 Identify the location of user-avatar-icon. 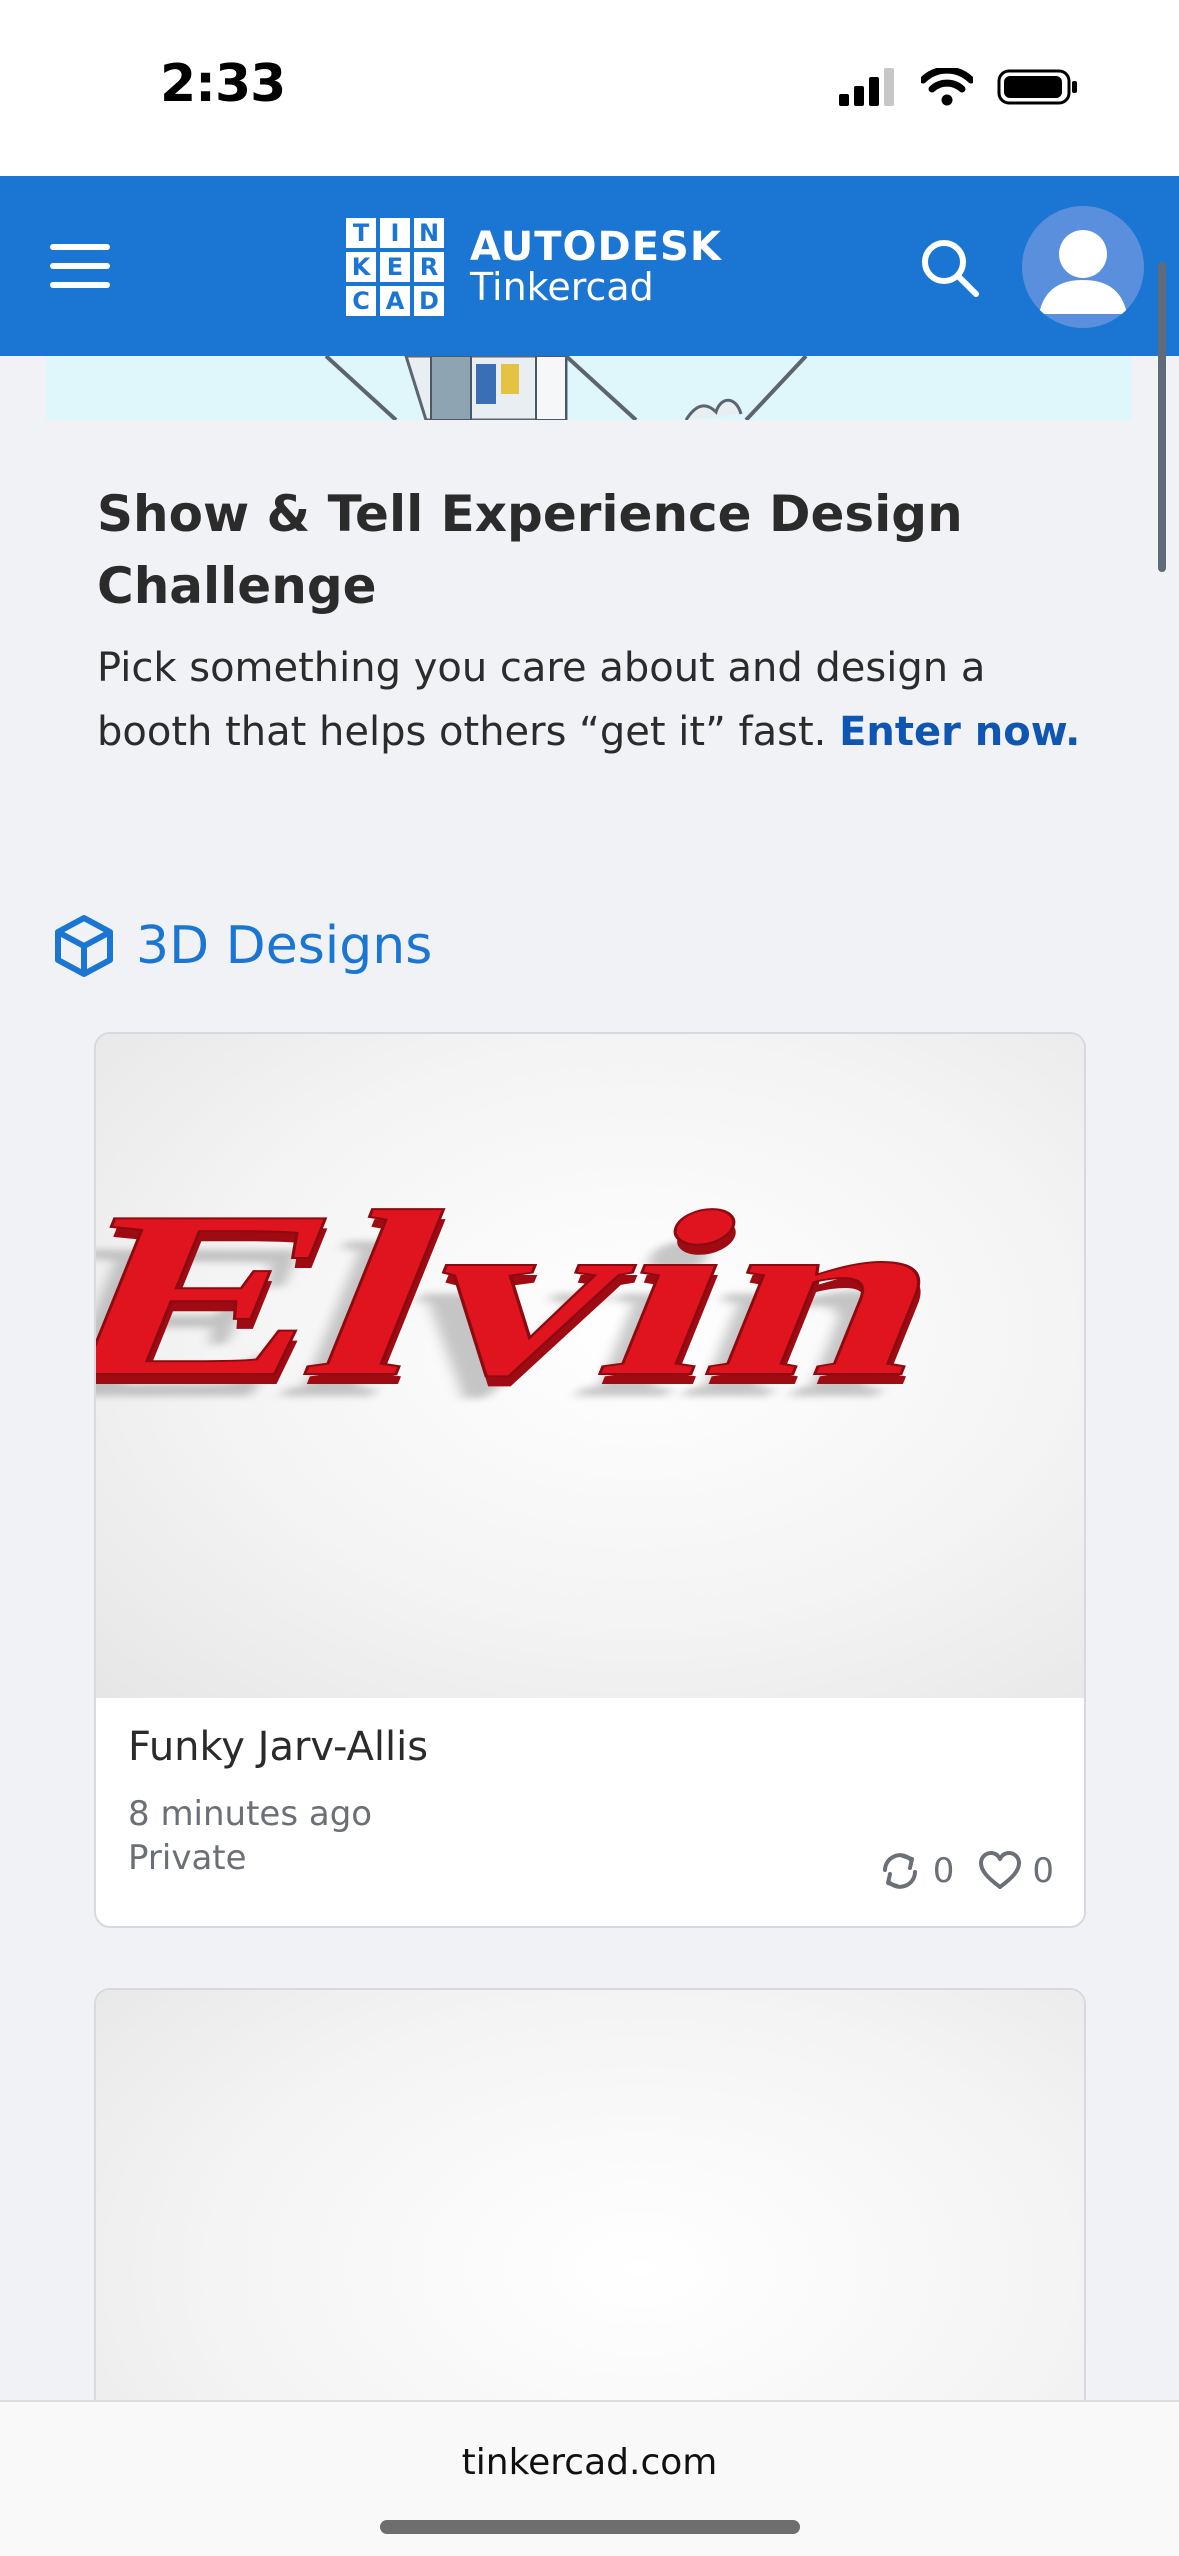
(1083, 272).